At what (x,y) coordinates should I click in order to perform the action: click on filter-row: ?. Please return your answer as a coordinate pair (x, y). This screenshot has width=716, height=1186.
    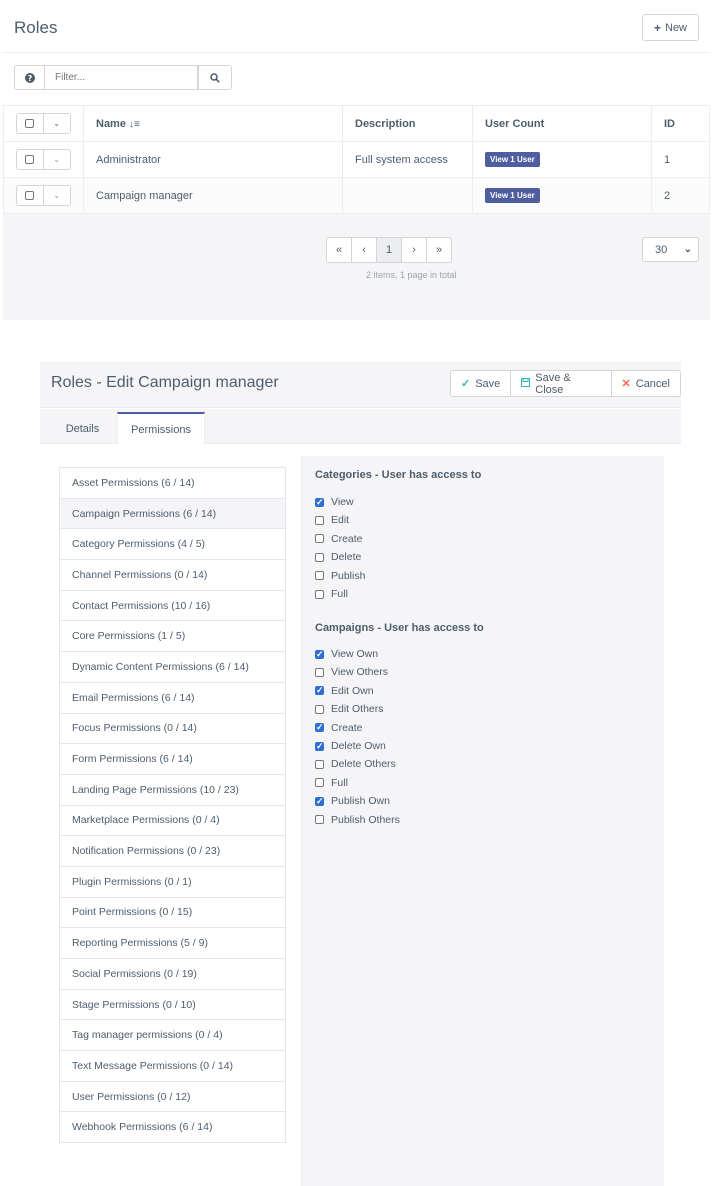
    Looking at the image, I should click on (356, 79).